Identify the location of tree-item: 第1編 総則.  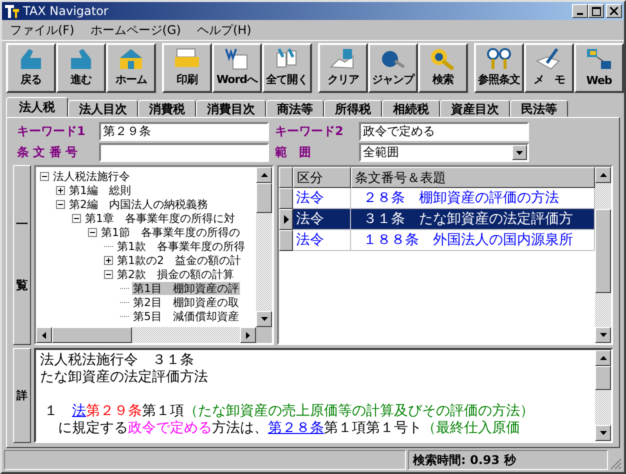
(100, 190).